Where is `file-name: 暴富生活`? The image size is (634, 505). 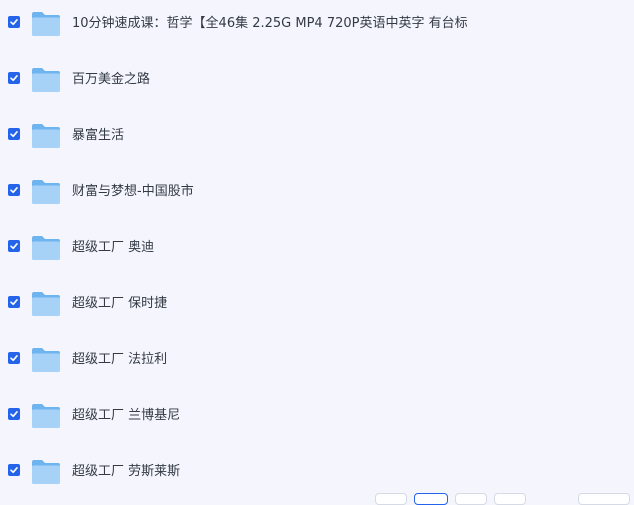 file-name: 暴富生活 is located at coordinates (98, 136).